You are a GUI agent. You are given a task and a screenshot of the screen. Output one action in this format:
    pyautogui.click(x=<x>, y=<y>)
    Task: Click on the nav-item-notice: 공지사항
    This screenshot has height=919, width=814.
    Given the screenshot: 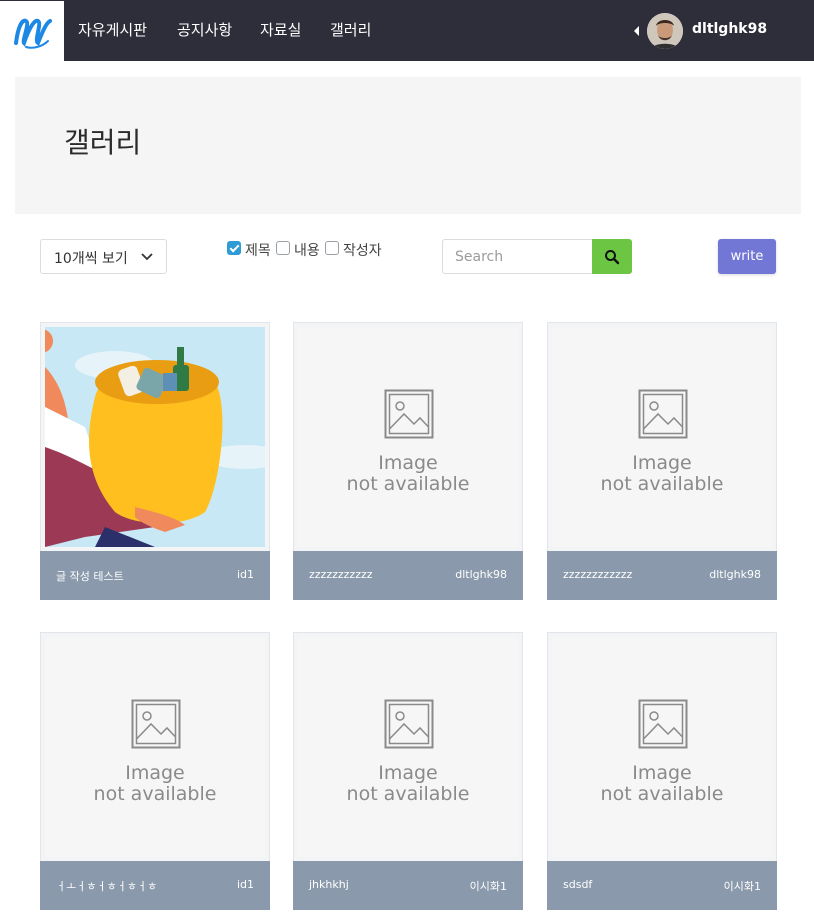 What is the action you would take?
    pyautogui.click(x=204, y=29)
    